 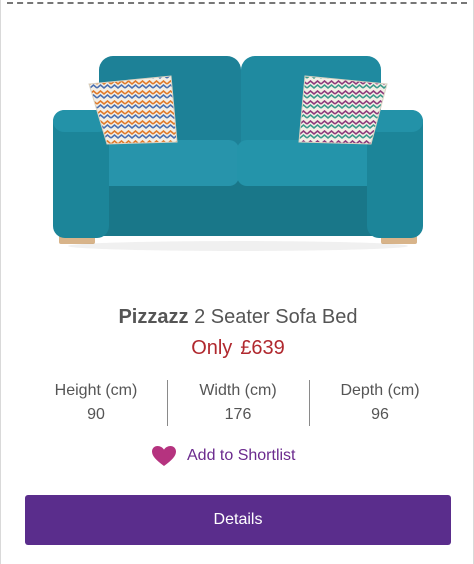 What do you see at coordinates (380, 390) in the screenshot?
I see `dimension-label: Depth (cm)` at bounding box center [380, 390].